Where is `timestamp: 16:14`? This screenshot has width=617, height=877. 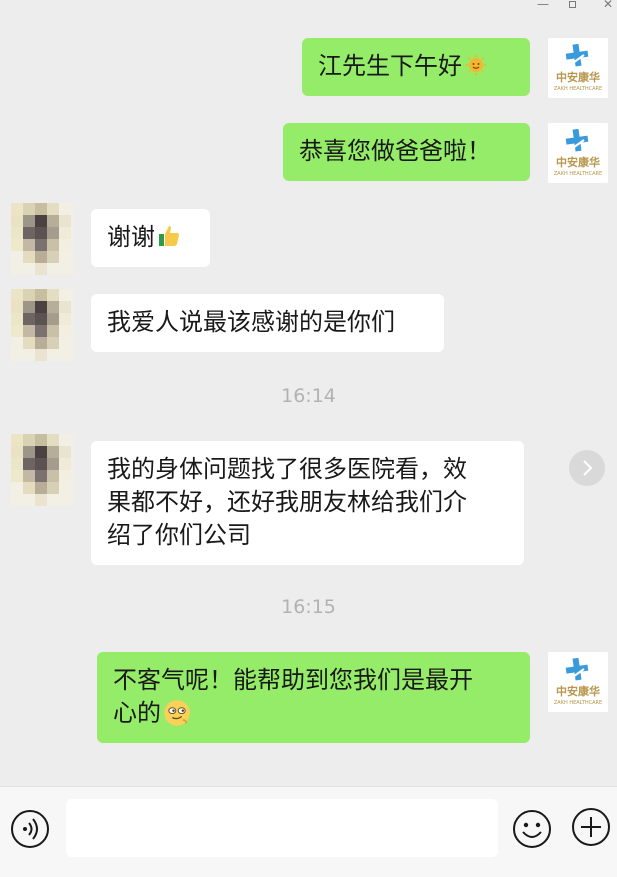
timestamp: 16:14 is located at coordinates (308, 396).